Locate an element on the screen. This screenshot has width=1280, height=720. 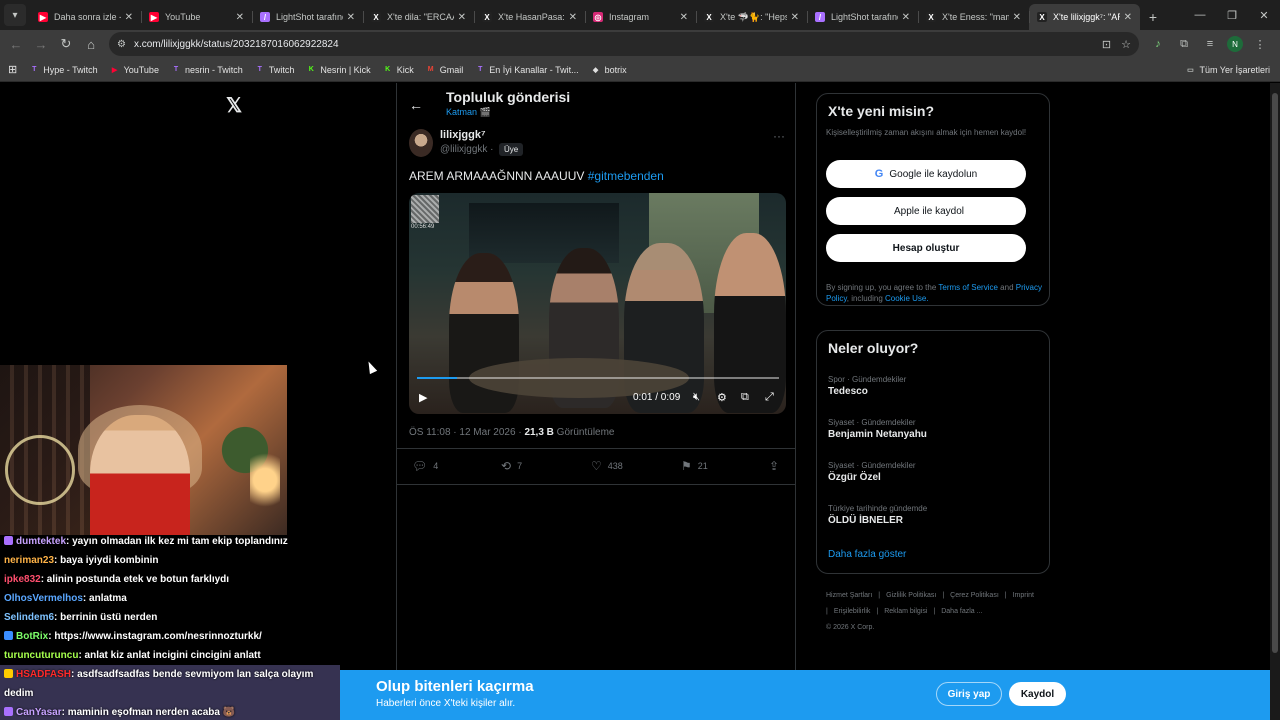
browser-menu-icon: ⋮ is located at coordinates (1260, 44).